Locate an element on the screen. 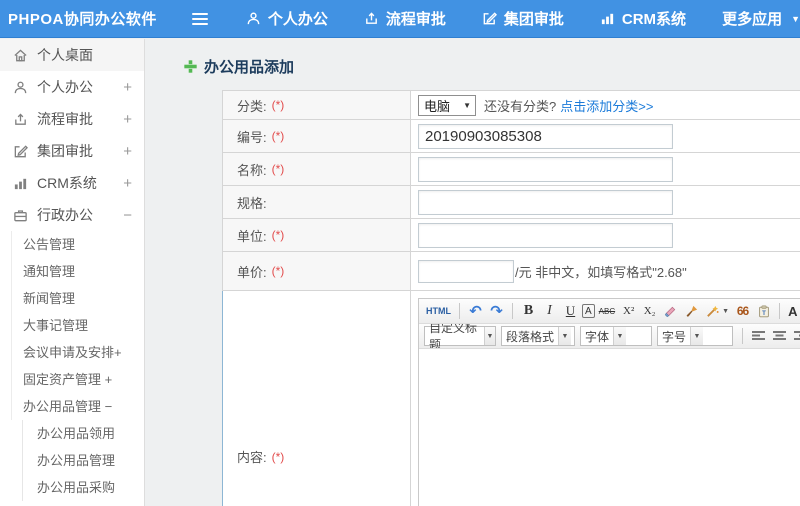 Image resolution: width=800 pixels, height=506 pixels. editor-toolbar-row1: HTML ↶ ↷ B I U A ABC X² X₂ ▼ 66 T A is located at coordinates (609, 311).